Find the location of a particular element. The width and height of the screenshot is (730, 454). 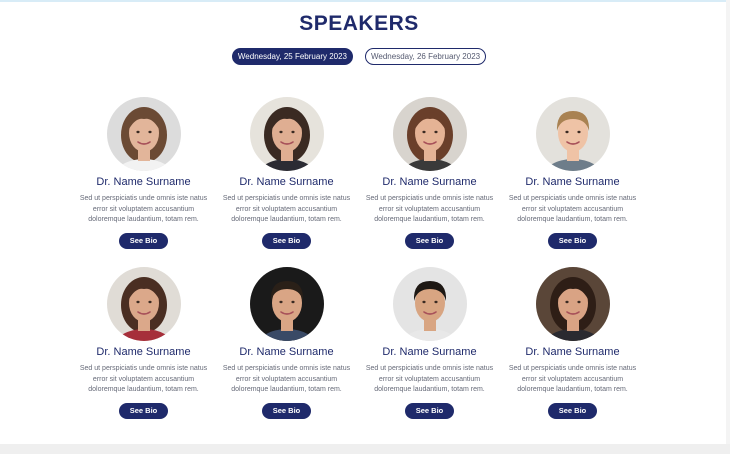

top-divider is located at coordinates (365, 1).